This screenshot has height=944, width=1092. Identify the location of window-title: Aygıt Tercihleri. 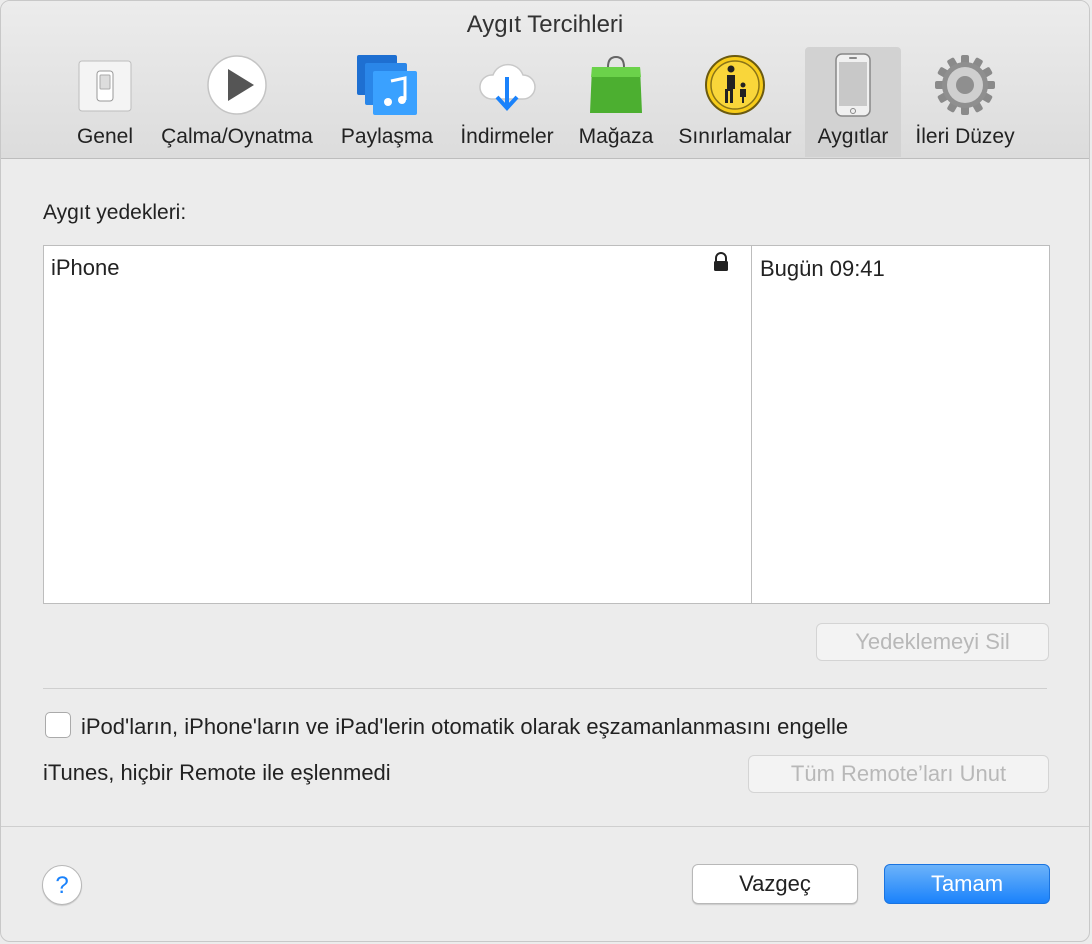
(545, 24).